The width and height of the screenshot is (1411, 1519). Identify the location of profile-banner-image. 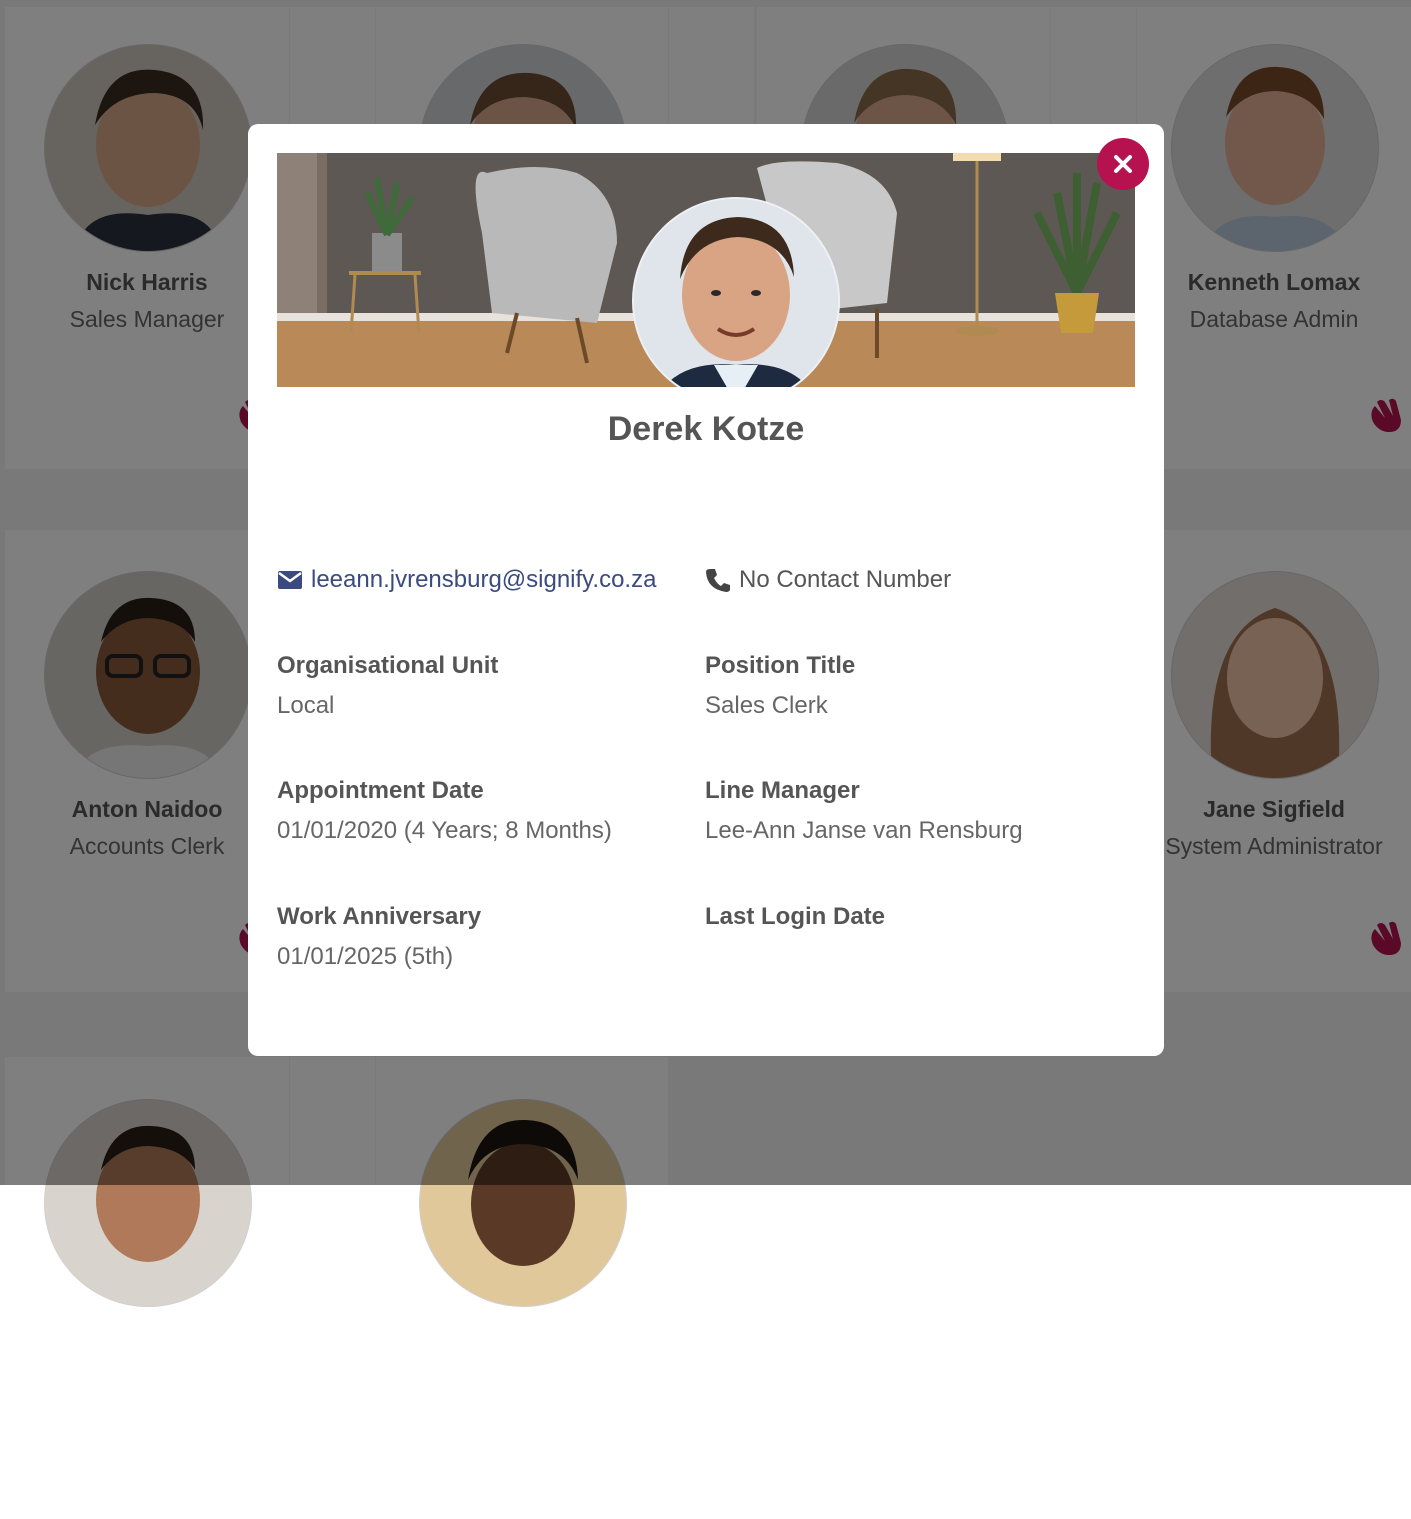
(706, 270).